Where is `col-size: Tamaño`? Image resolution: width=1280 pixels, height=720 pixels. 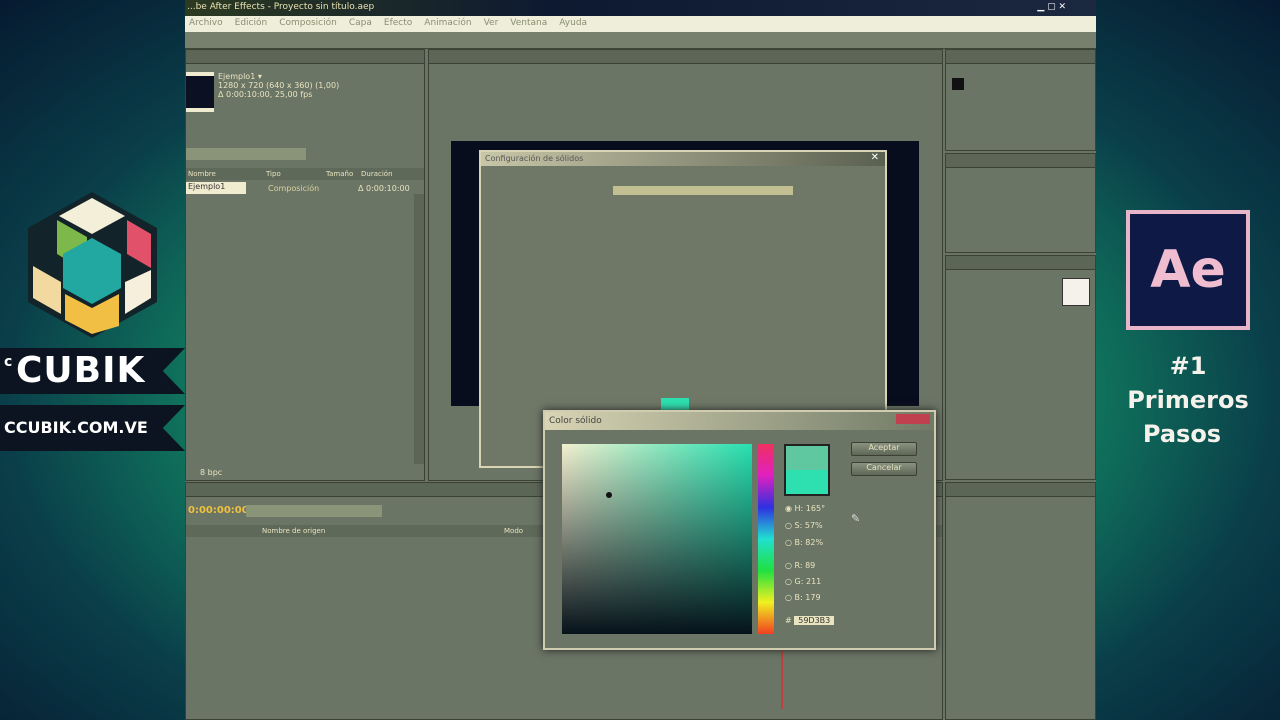
col-size: Tamaño is located at coordinates (339, 174).